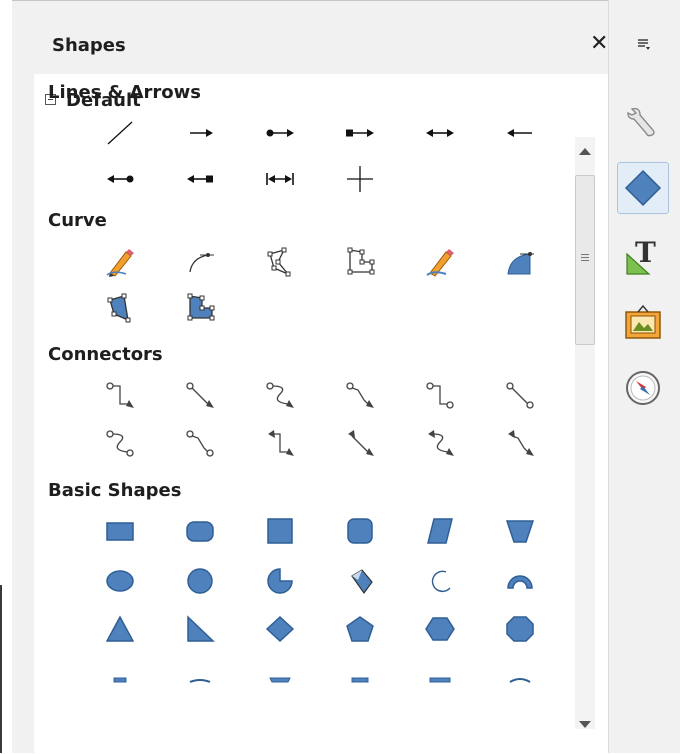 The width and height of the screenshot is (680, 754). I want to click on half-circle-icon, so click(520, 581).